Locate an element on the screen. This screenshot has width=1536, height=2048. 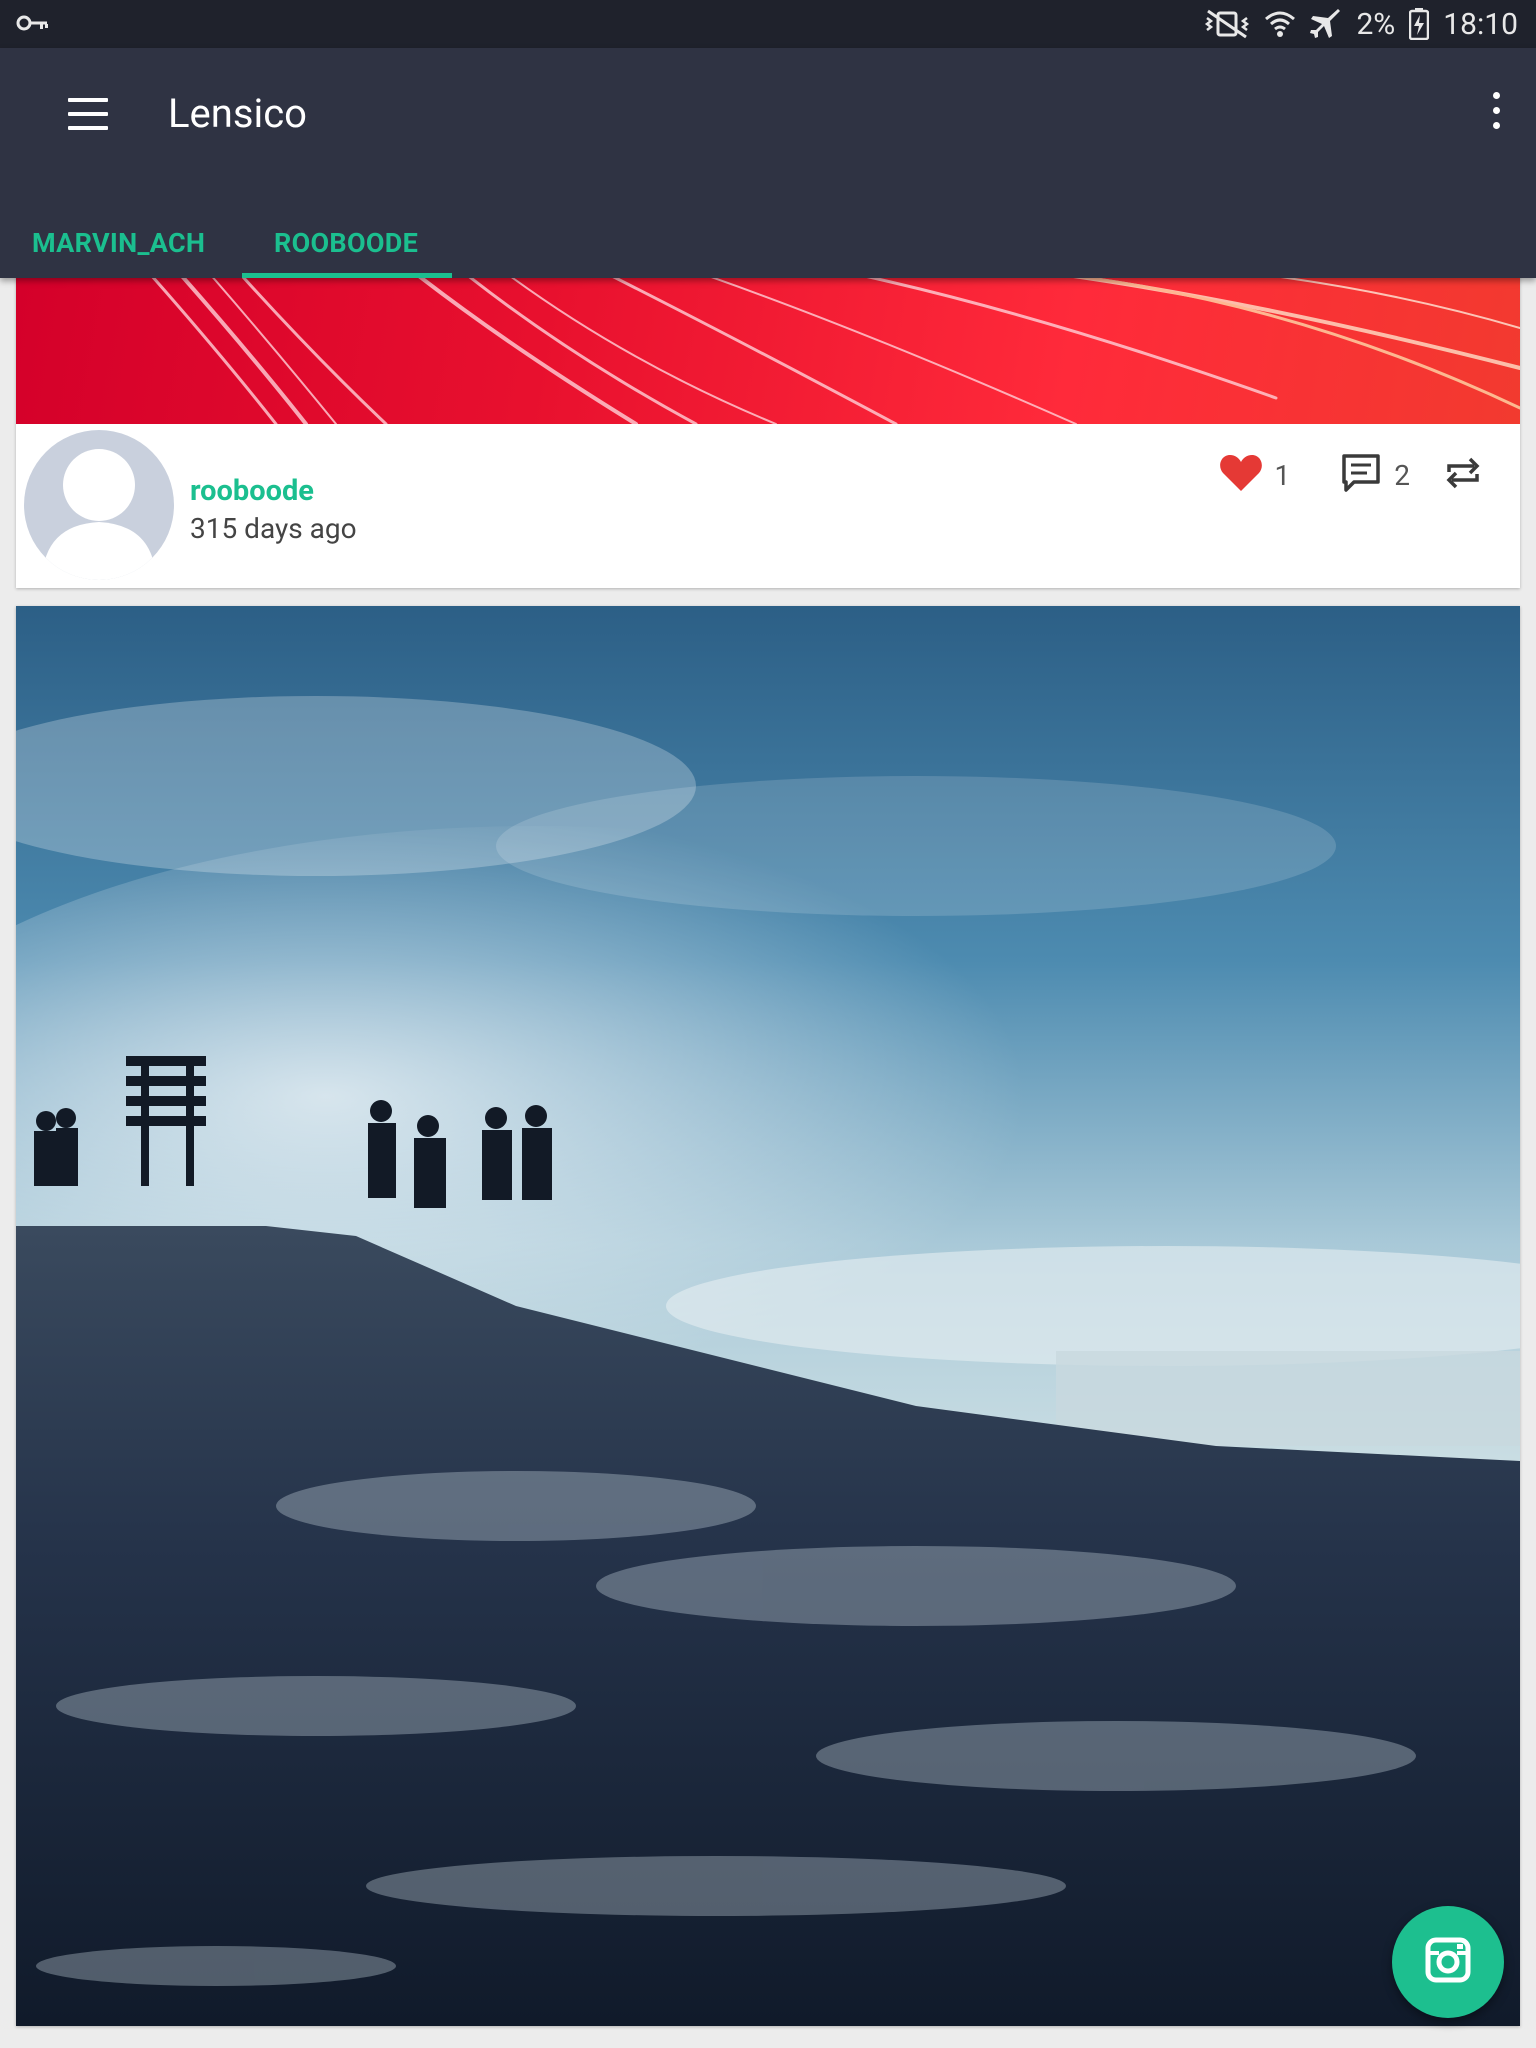
post-actions: 1 2 is located at coordinates (1351, 475).